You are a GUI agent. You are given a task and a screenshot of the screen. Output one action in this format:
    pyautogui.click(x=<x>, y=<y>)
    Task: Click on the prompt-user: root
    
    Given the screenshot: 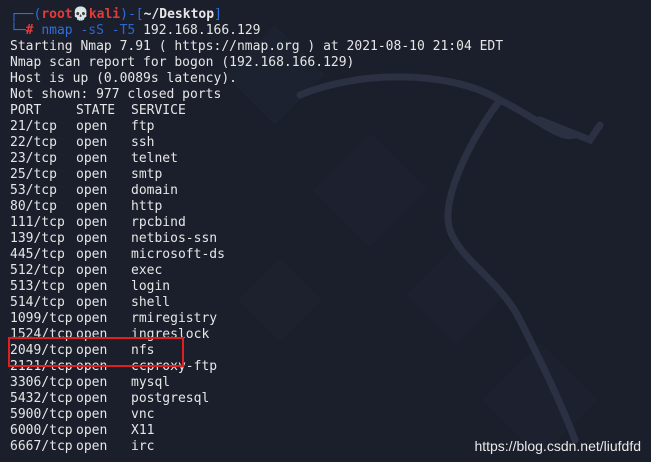 What is the action you would take?
    pyautogui.click(x=57, y=14)
    